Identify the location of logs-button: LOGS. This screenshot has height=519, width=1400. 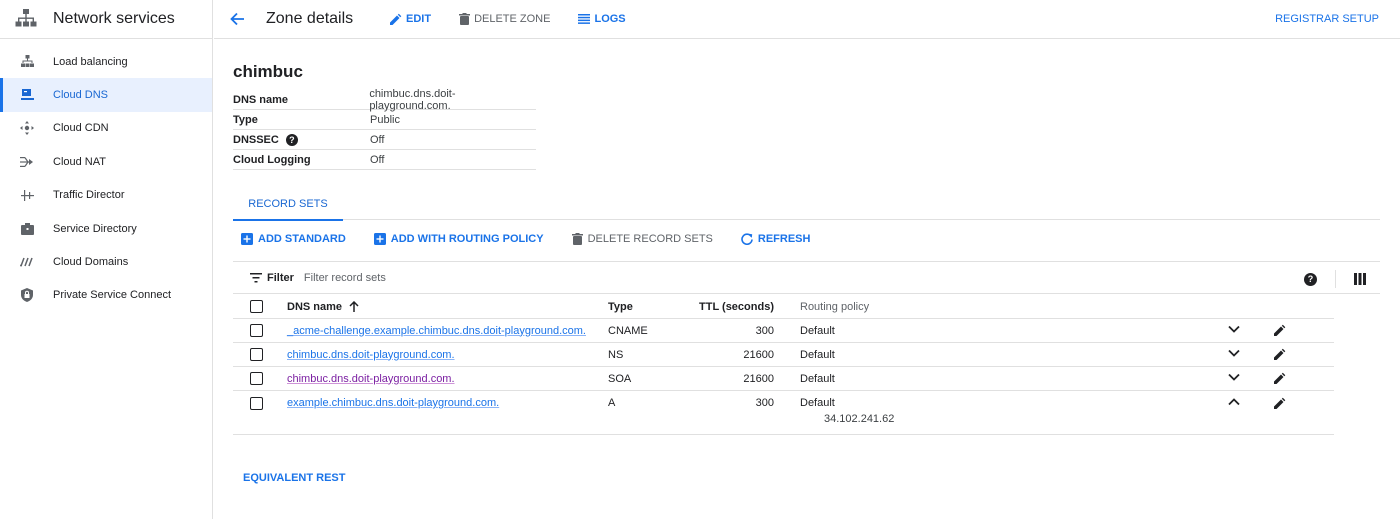
(602, 19).